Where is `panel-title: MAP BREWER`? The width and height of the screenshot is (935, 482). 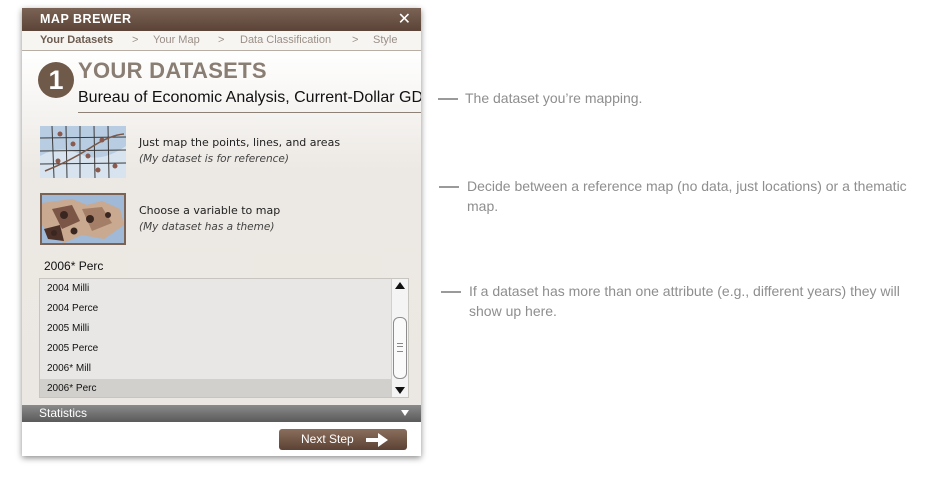
panel-title: MAP BREWER is located at coordinates (86, 19).